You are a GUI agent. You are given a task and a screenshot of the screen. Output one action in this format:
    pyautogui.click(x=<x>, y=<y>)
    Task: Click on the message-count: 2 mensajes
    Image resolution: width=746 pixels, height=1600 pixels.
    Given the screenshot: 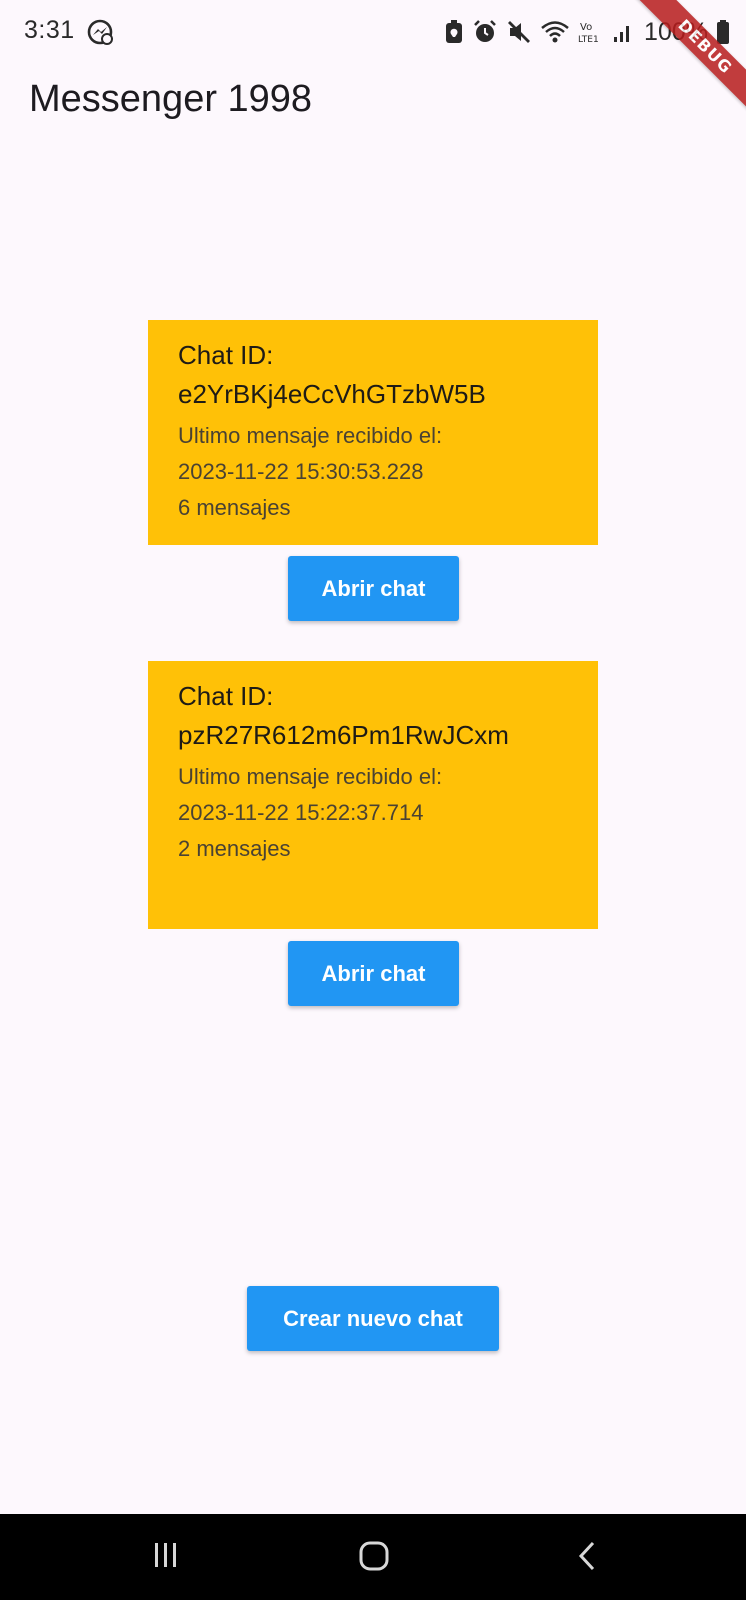 What is the action you would take?
    pyautogui.click(x=234, y=848)
    